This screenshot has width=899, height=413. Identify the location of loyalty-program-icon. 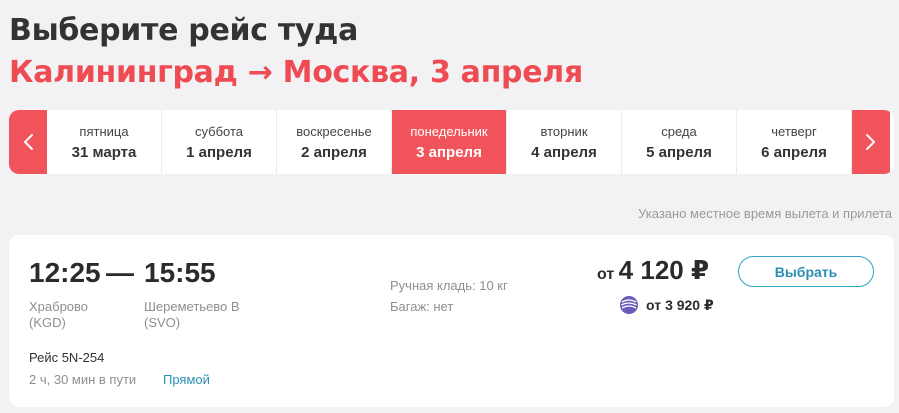
(629, 305).